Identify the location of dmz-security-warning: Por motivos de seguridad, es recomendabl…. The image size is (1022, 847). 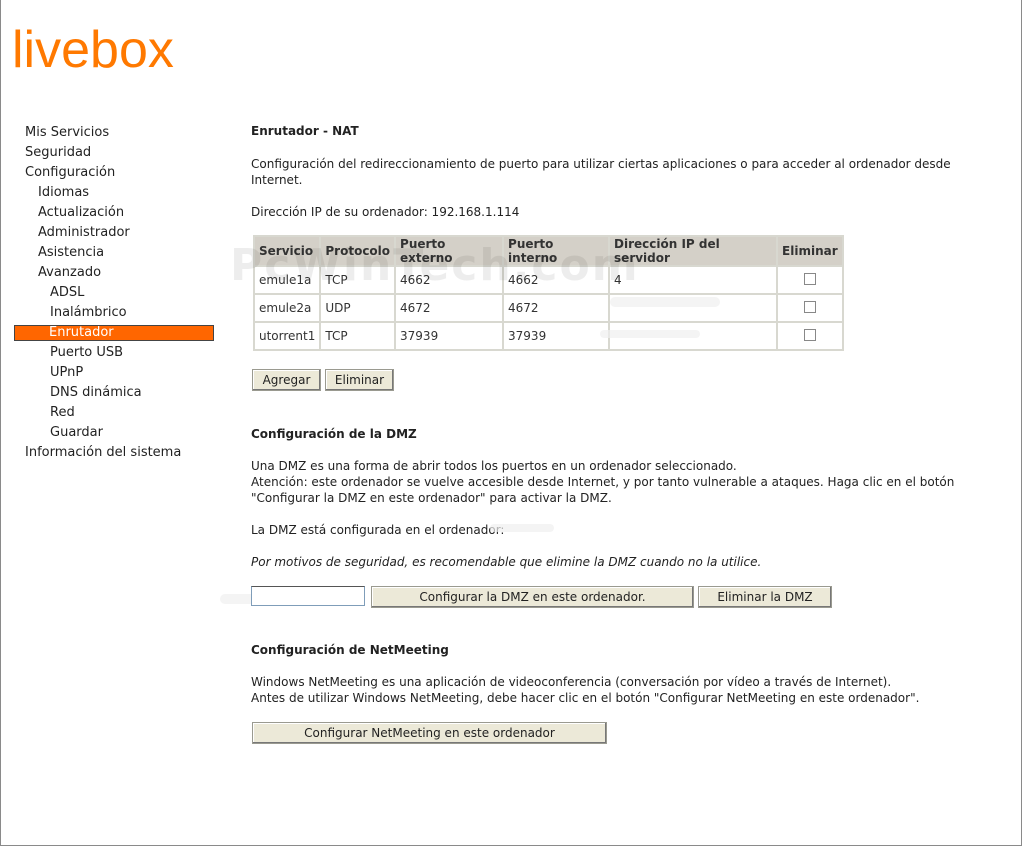
(506, 562).